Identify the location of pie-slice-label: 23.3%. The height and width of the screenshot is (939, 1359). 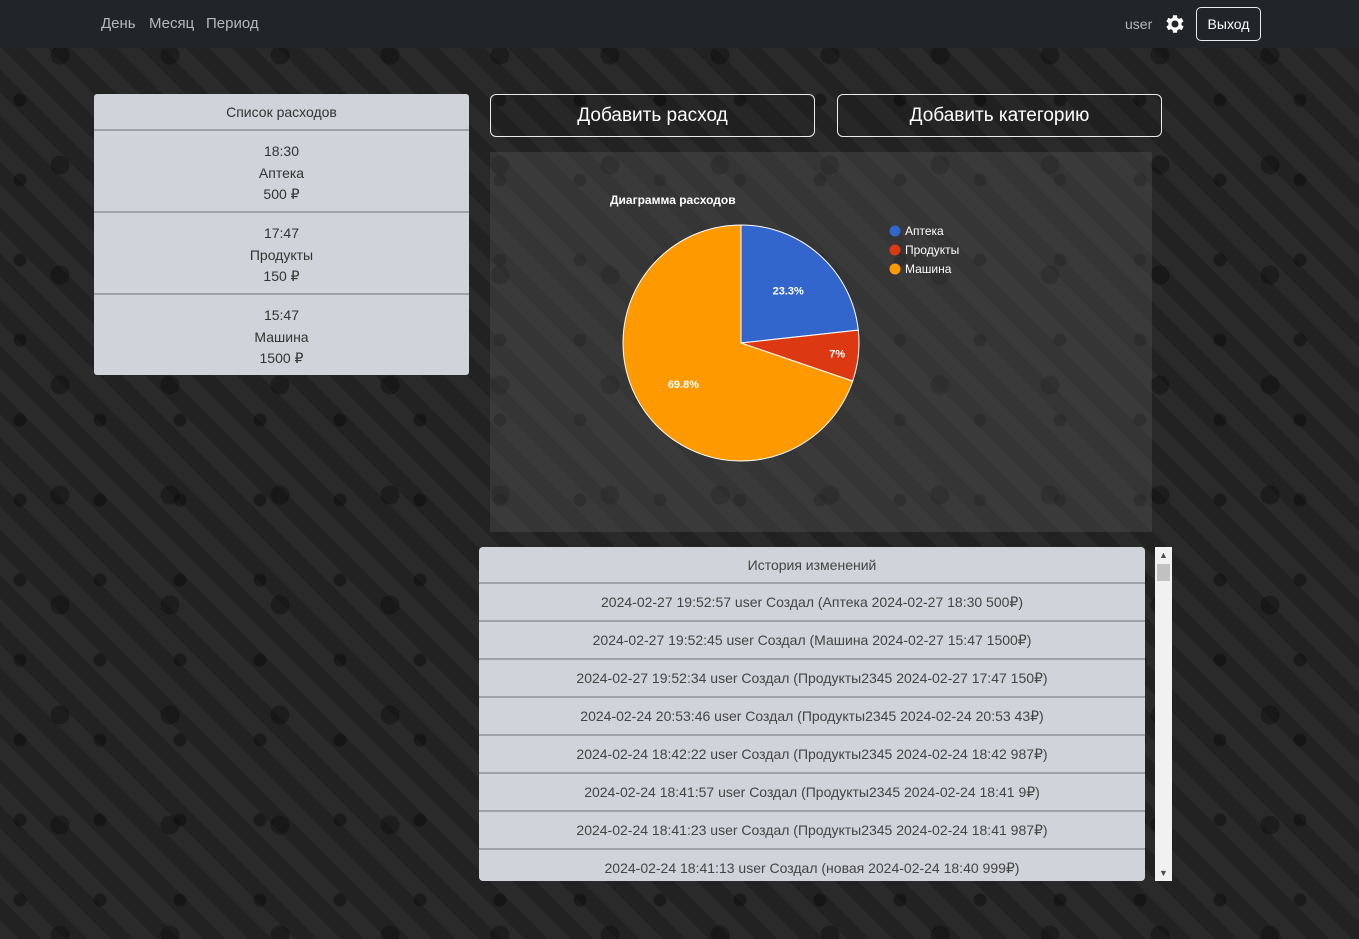
(788, 291).